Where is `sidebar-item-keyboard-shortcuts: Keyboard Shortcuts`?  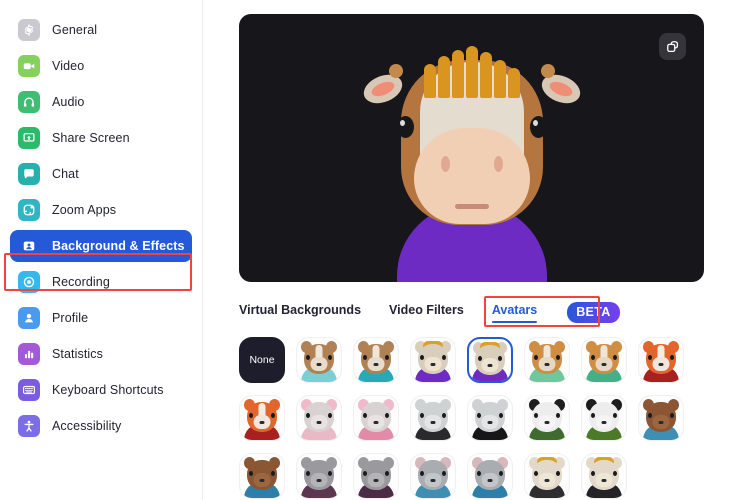 sidebar-item-keyboard-shortcuts: Keyboard Shortcuts is located at coordinates (101, 390).